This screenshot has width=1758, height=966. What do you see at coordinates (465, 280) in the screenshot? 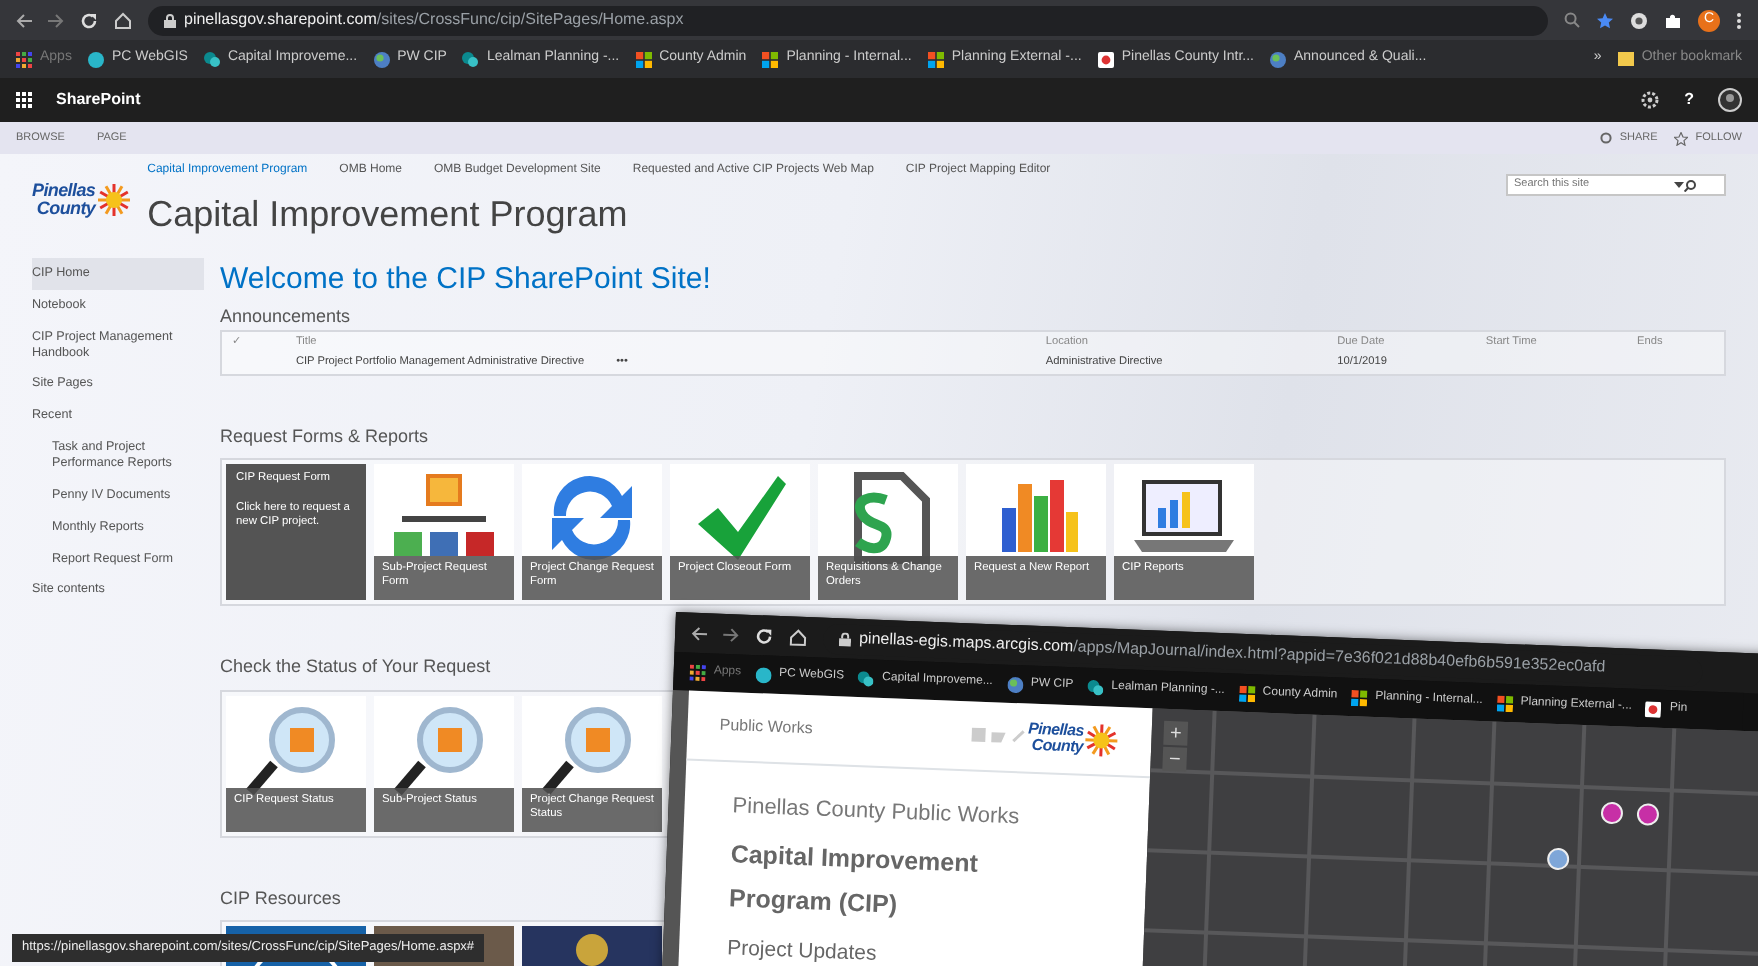
I see `welcome-heading: Welcome to the CIP SharePoint Site!` at bounding box center [465, 280].